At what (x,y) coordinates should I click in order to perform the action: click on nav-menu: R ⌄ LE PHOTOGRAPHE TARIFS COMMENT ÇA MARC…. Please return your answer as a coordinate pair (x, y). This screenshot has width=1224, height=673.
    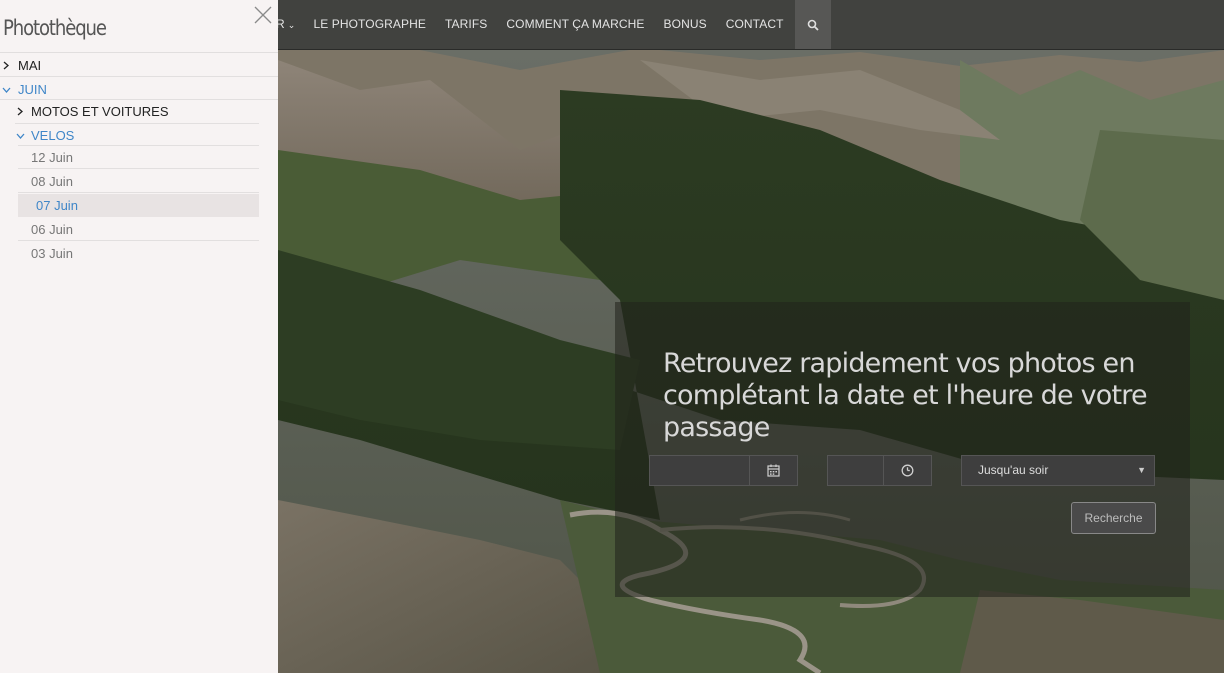
    Looking at the image, I should click on (553, 24).